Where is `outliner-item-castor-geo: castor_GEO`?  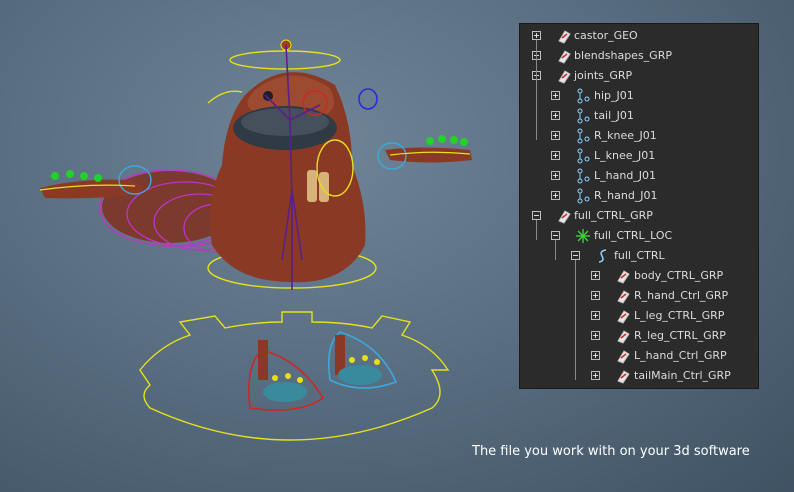
outliner-item-castor-geo: castor_GEO is located at coordinates (639, 36).